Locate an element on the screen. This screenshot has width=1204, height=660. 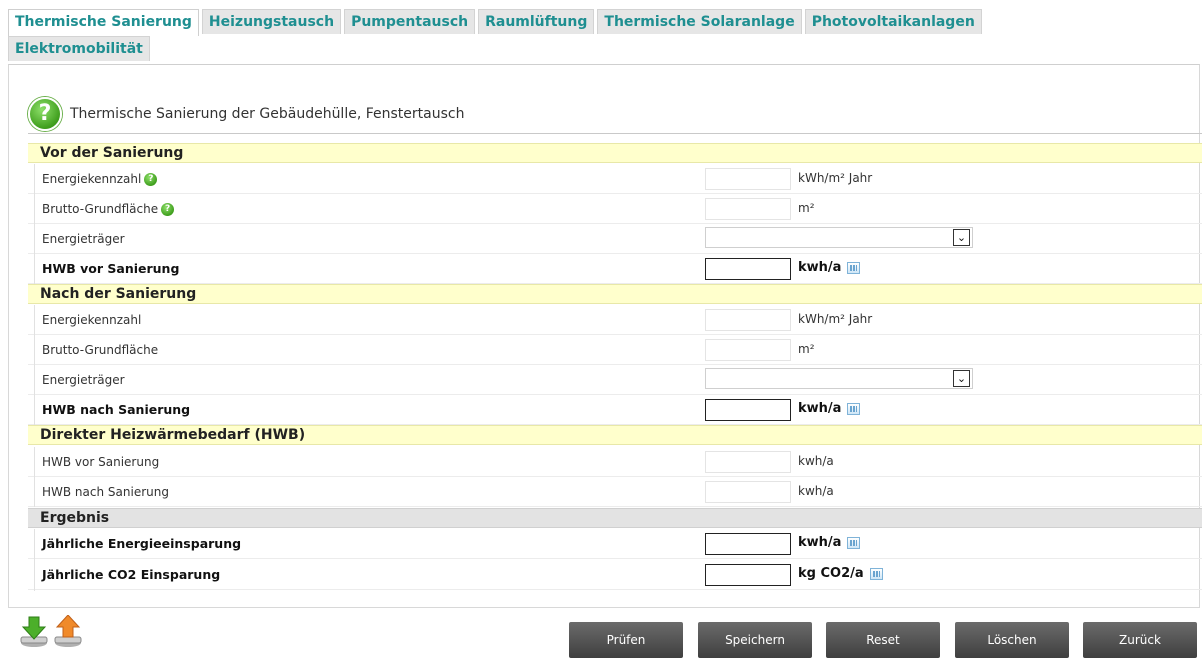
tab-raumlueftung: Raumlüftung is located at coordinates (536, 21).